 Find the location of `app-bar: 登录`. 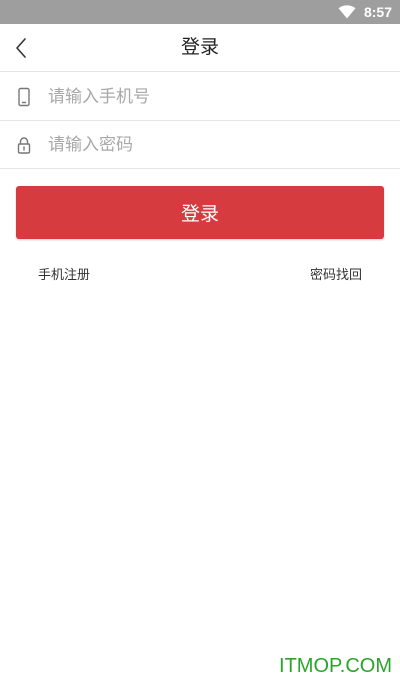

app-bar: 登录 is located at coordinates (200, 48).